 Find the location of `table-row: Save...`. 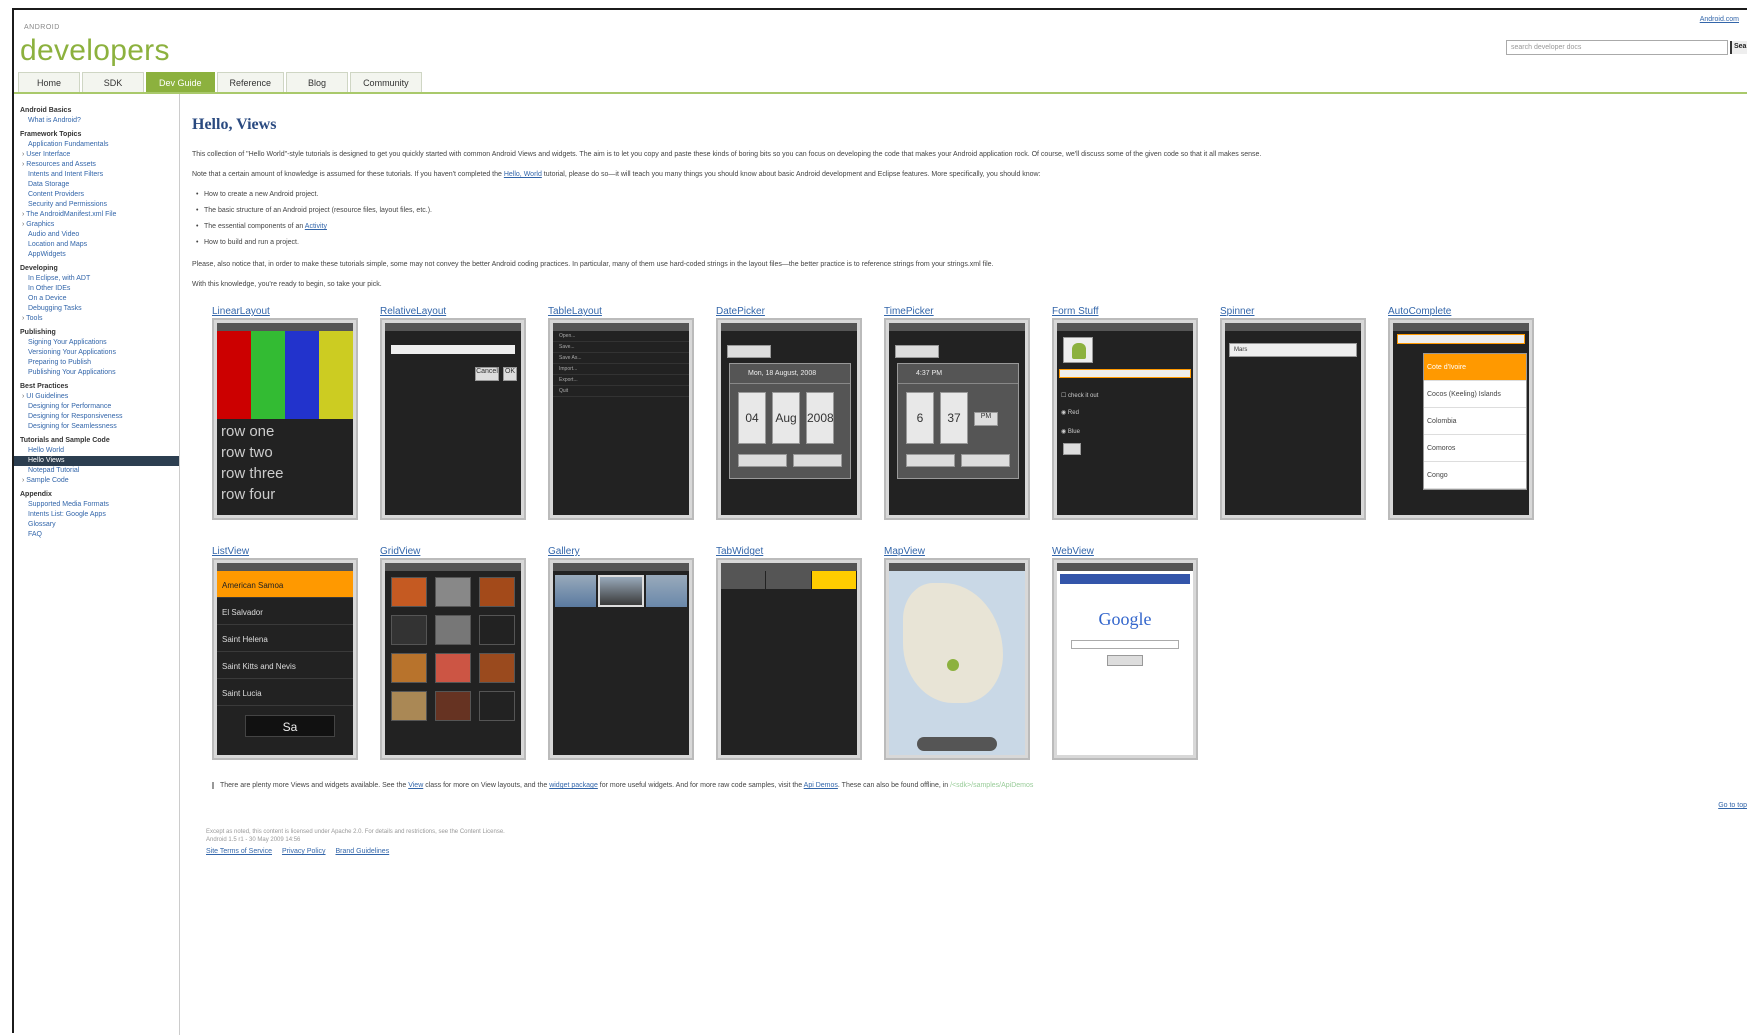

table-row: Save... is located at coordinates (621, 347).